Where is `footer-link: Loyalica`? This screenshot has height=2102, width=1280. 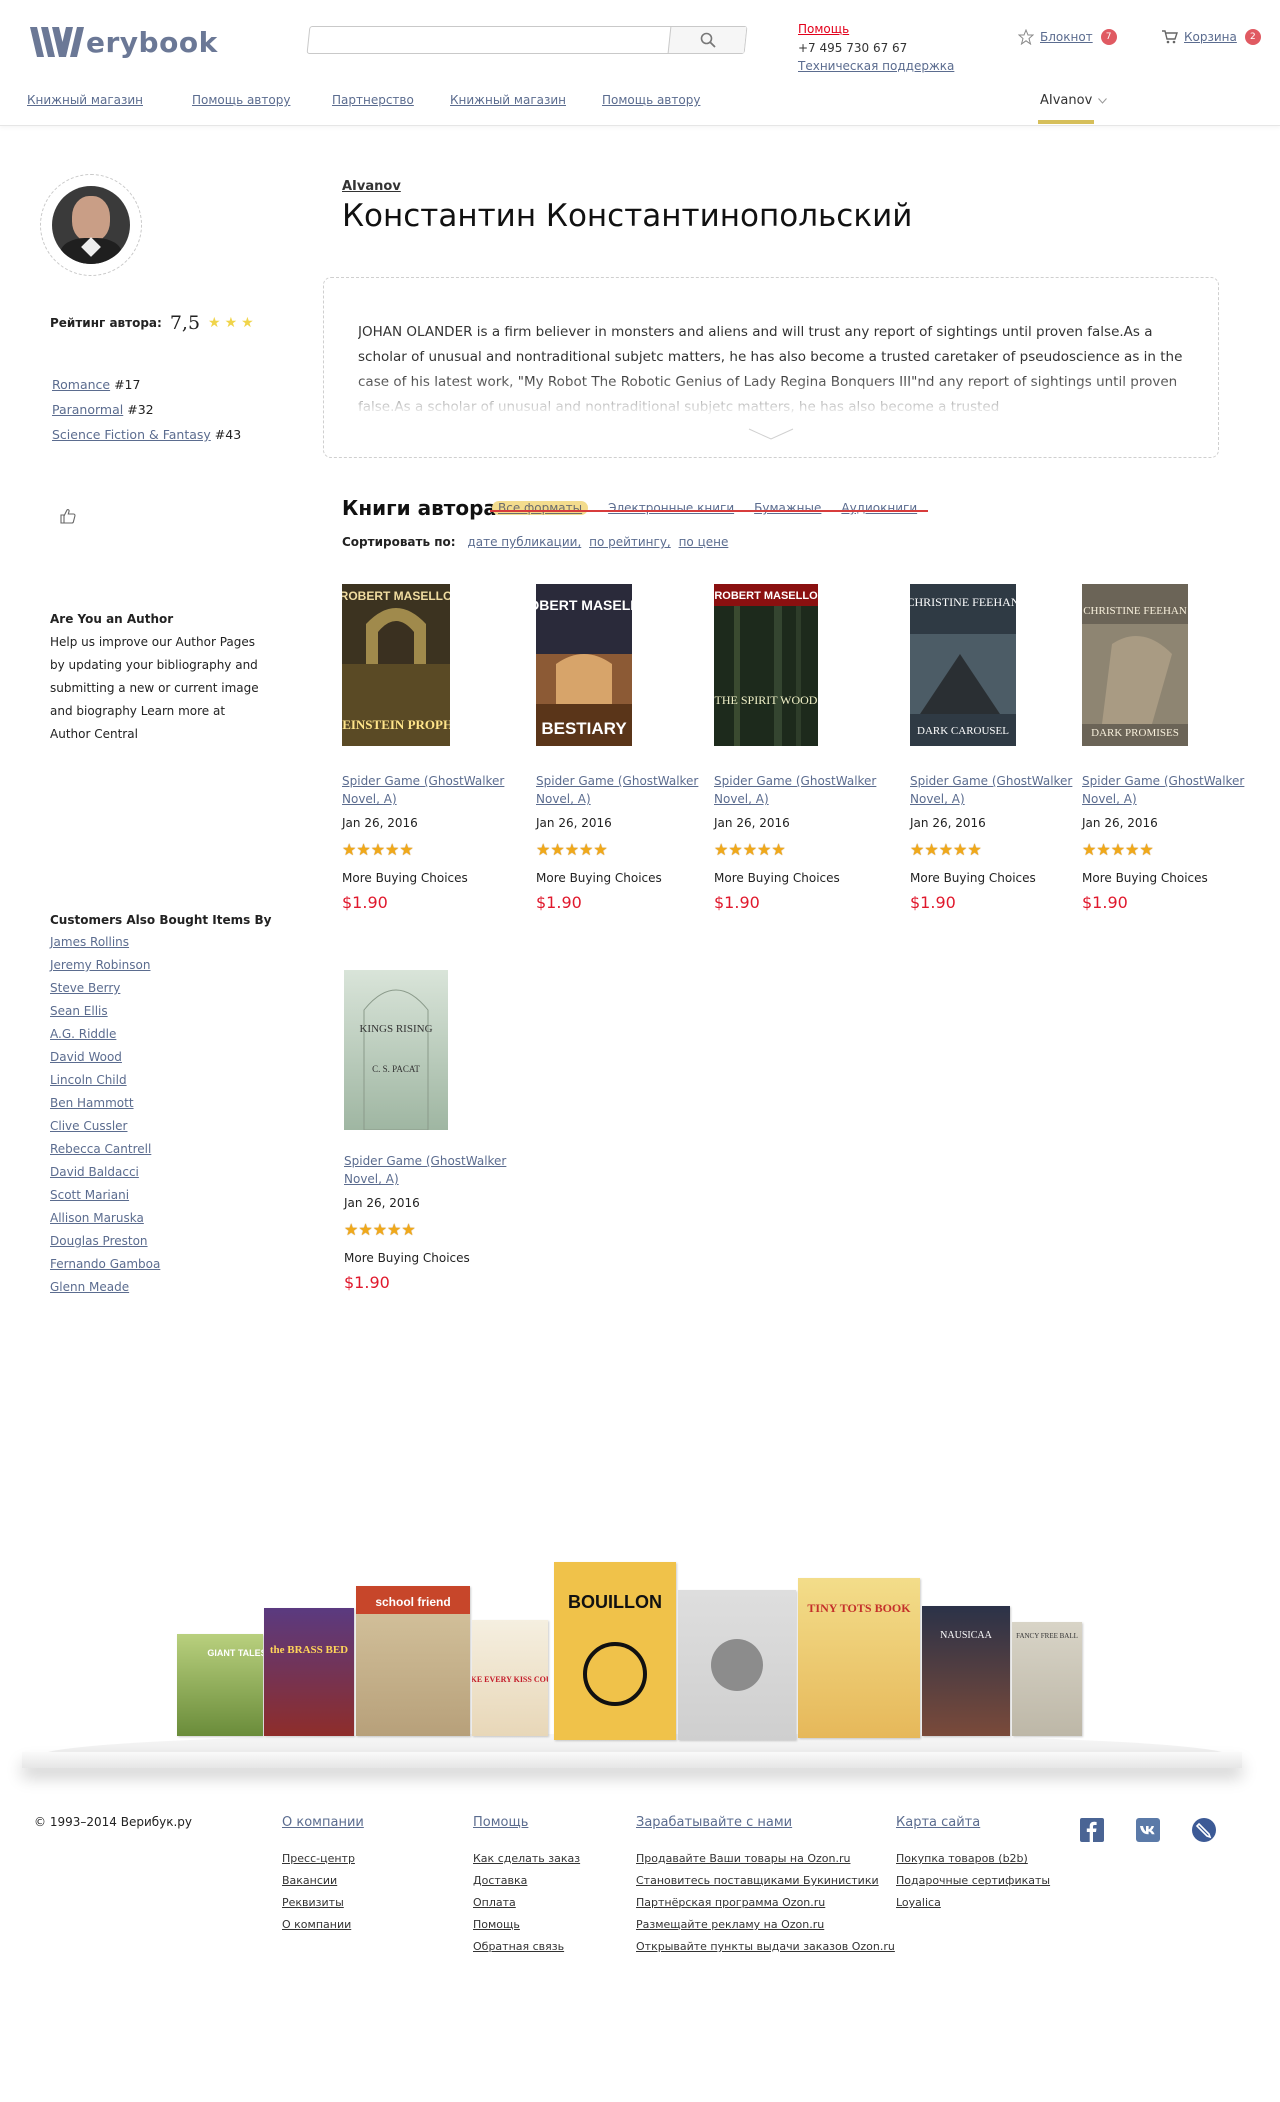 footer-link: Loyalica is located at coordinates (973, 1903).